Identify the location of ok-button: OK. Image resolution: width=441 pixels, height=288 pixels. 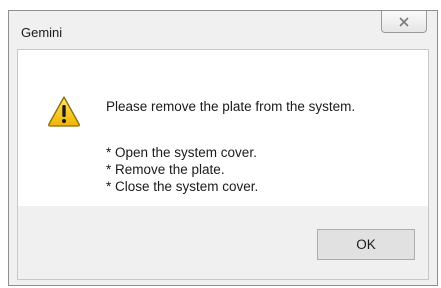
(366, 244).